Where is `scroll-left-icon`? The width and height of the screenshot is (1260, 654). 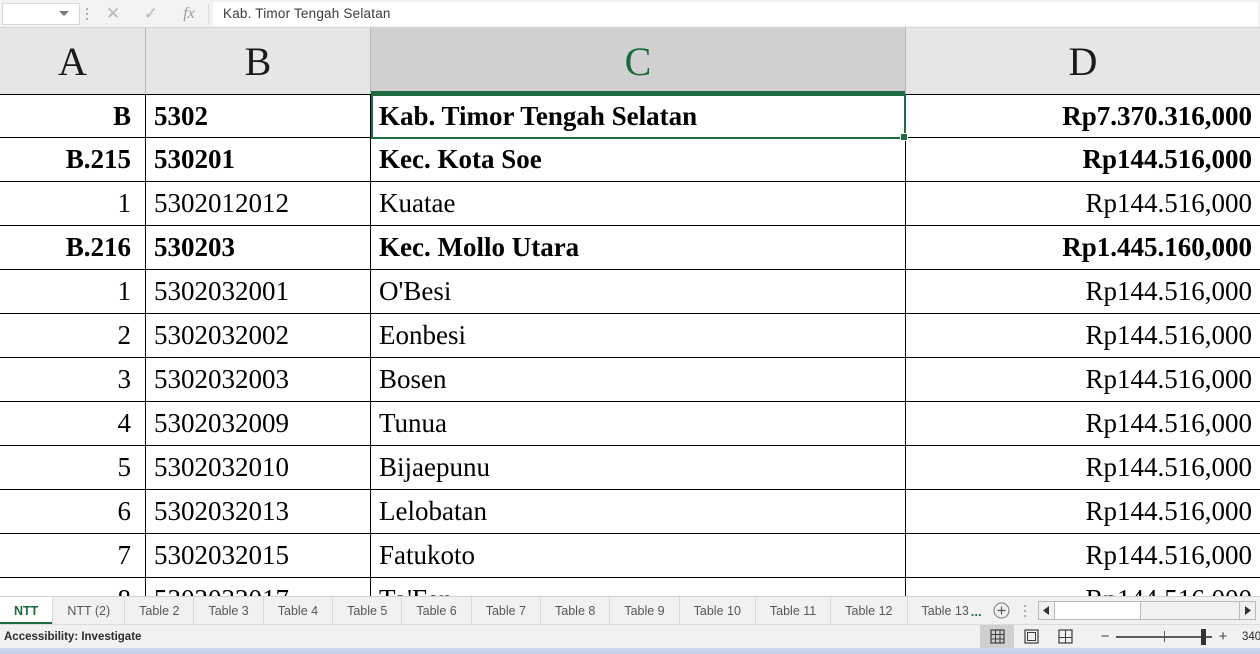 scroll-left-icon is located at coordinates (1046, 610).